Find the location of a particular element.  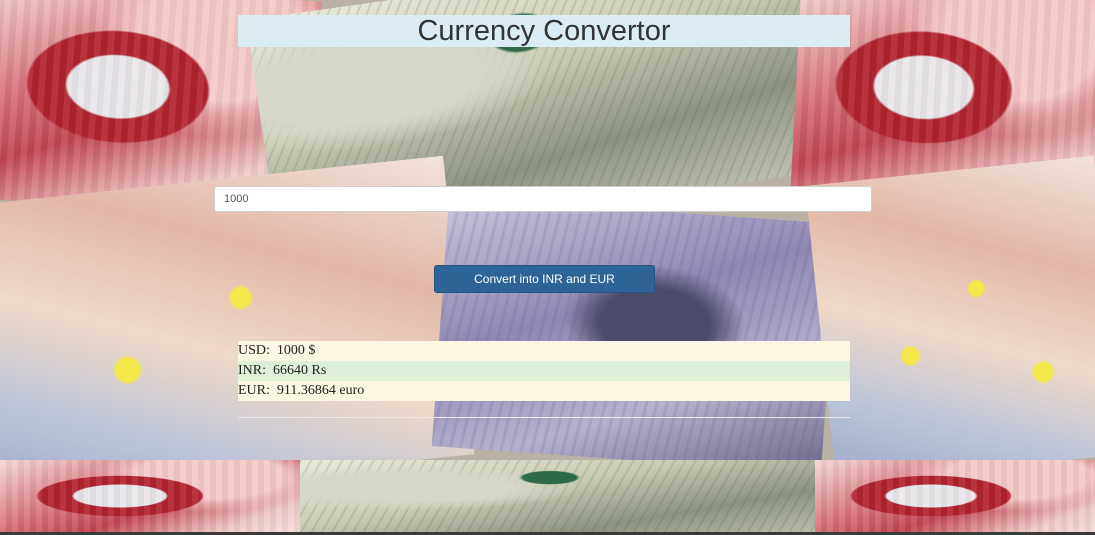

eur-label: EUR: is located at coordinates (254, 390).